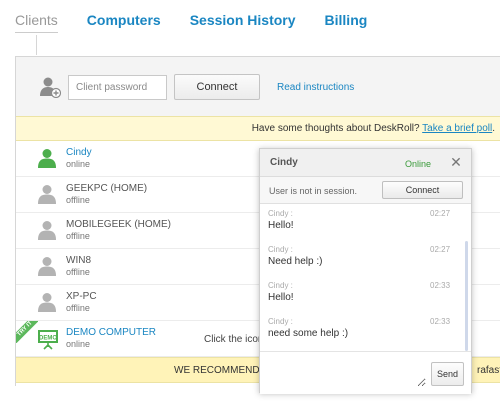 Image resolution: width=500 pixels, height=408 pixels. I want to click on poll-link: Take a brief poll, so click(457, 128).